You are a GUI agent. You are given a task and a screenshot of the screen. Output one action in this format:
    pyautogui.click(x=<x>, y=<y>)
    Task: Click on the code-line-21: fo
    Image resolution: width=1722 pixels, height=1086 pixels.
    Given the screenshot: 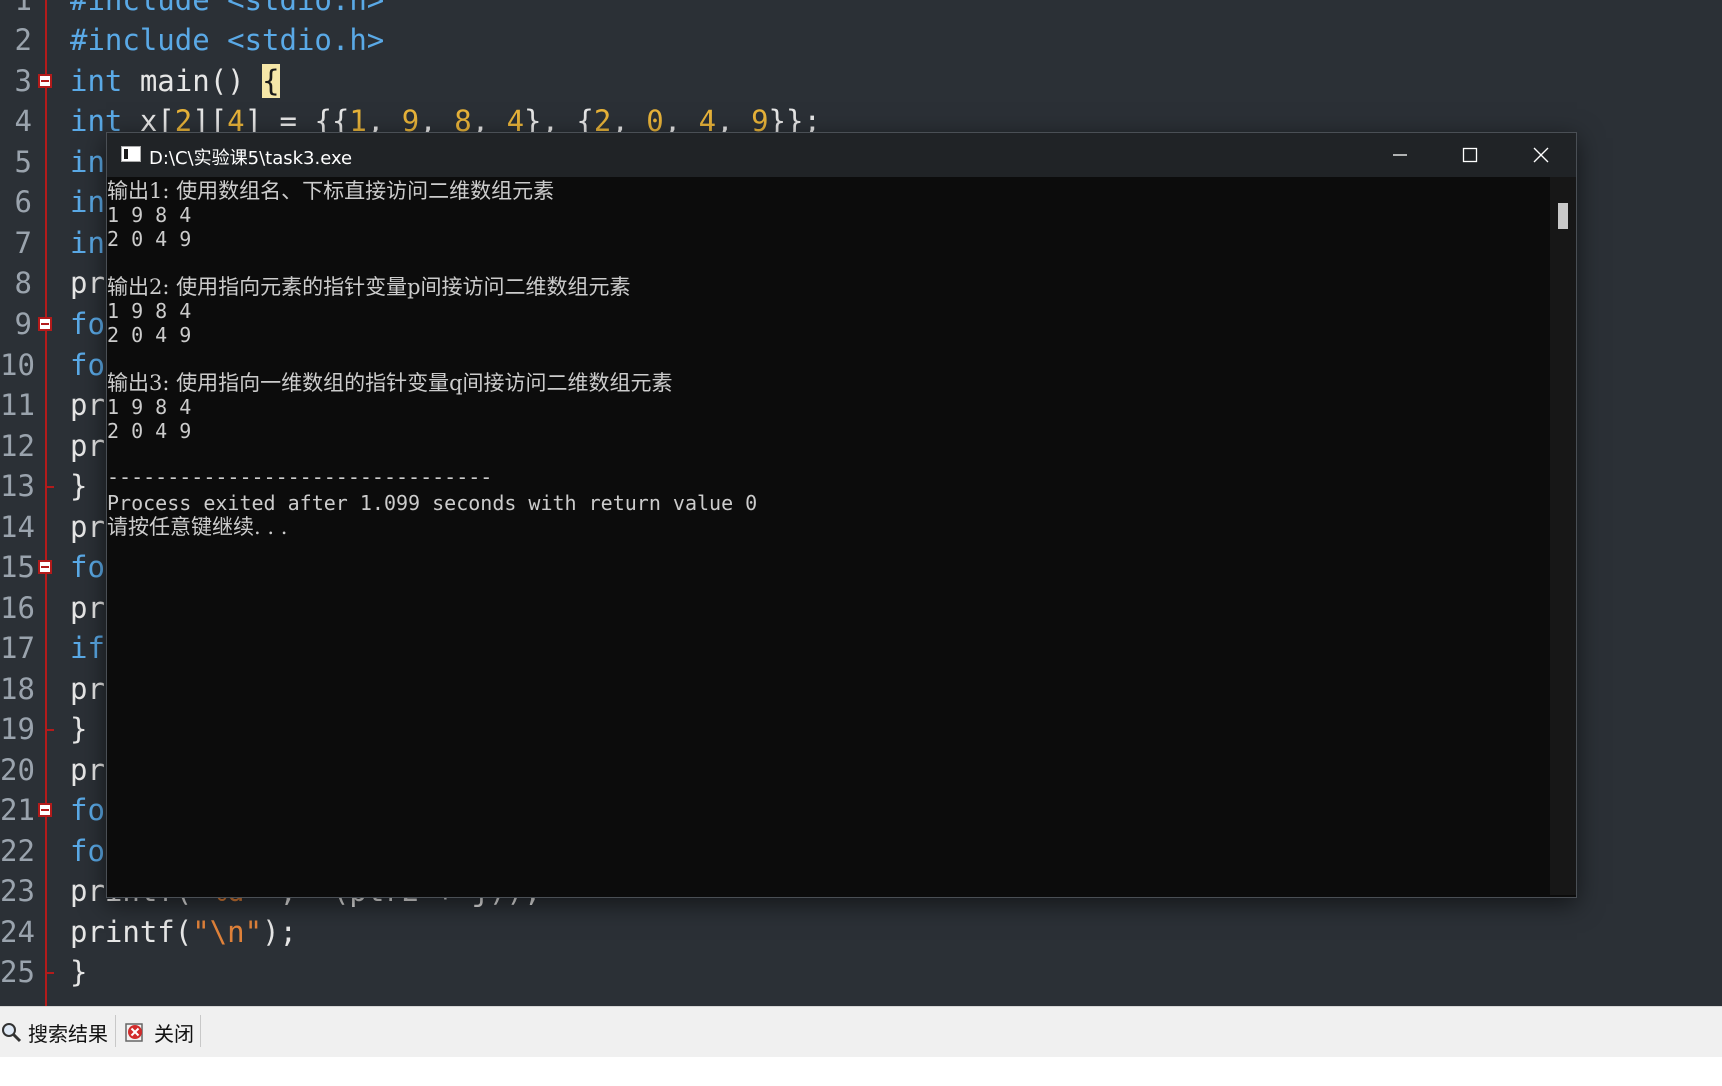 What is the action you would take?
    pyautogui.click(x=87, y=810)
    